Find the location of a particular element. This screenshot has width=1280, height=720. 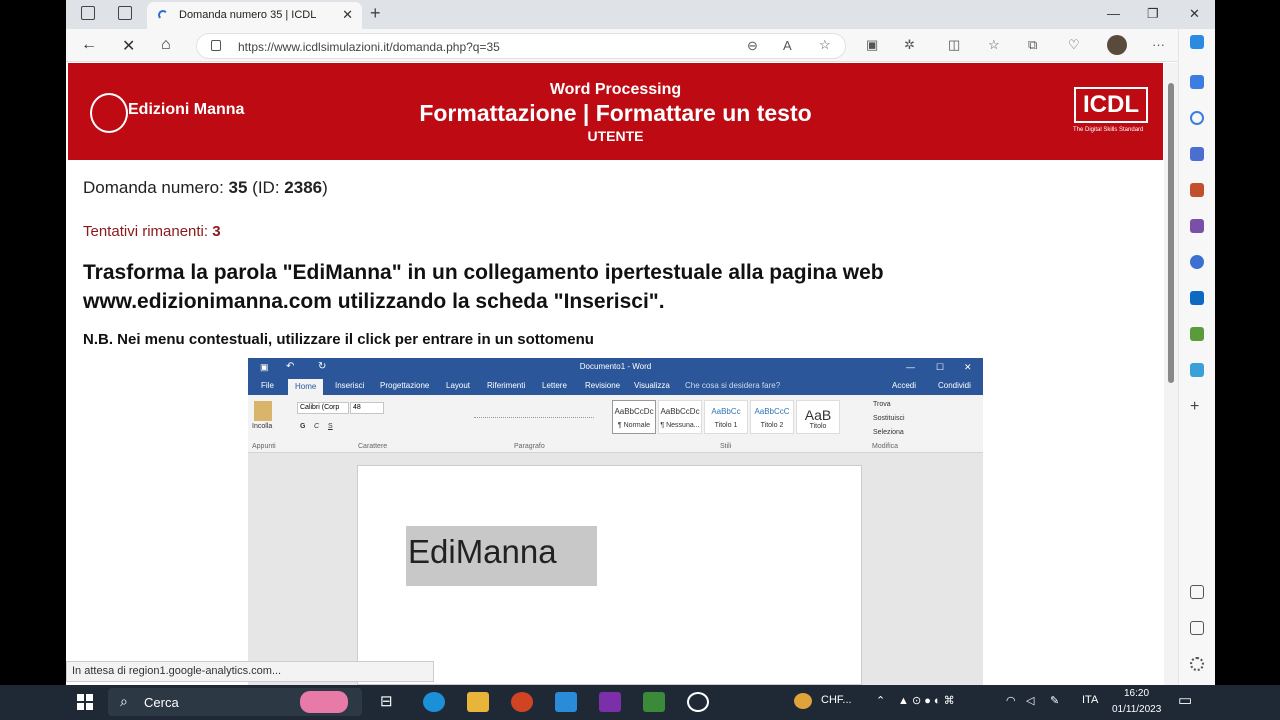

group-appunti: Appunti is located at coordinates (264, 446).